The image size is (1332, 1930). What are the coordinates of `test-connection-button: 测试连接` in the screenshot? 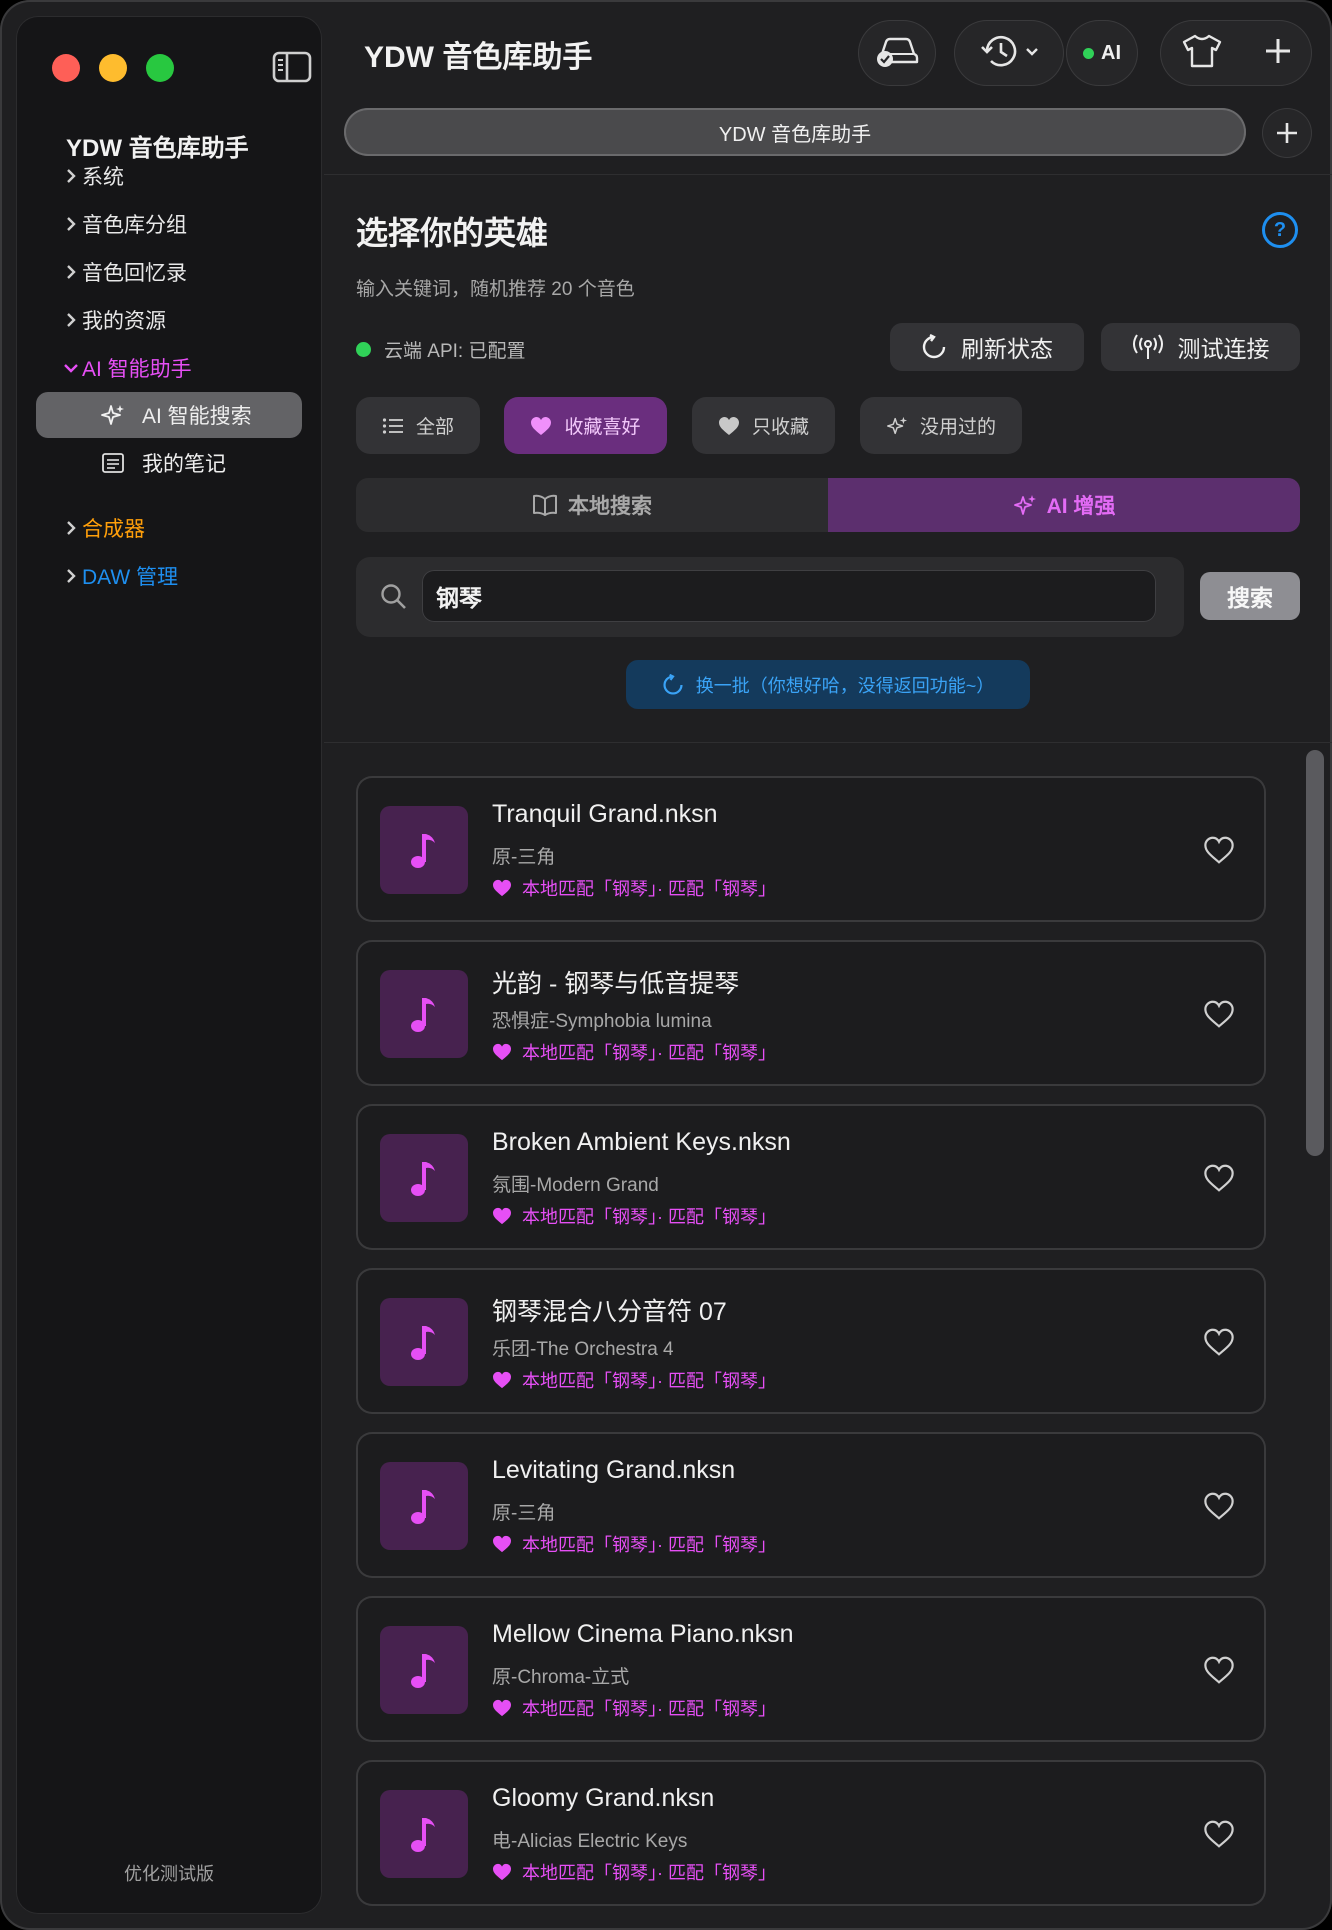 It's located at (1200, 347).